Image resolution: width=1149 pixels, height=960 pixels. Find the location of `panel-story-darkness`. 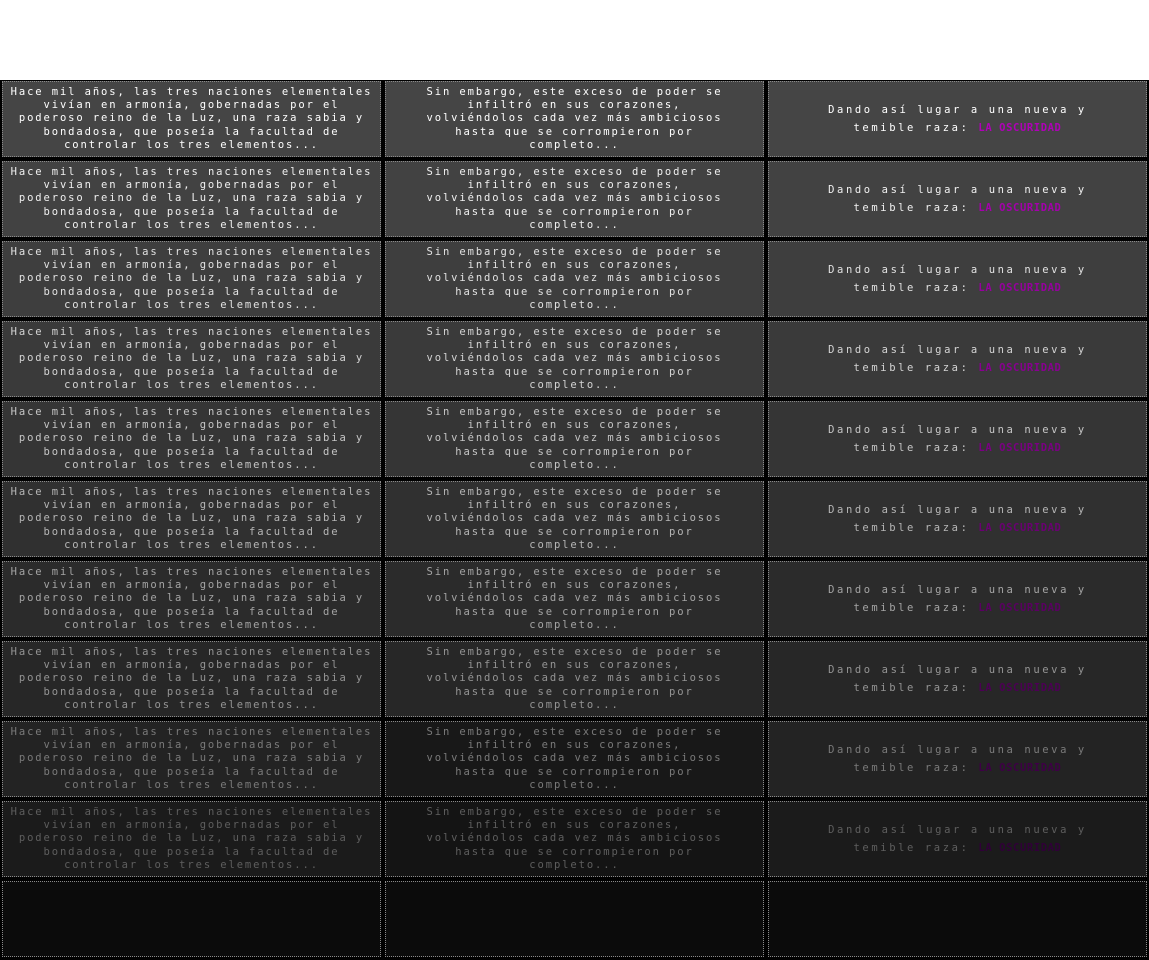

panel-story-darkness is located at coordinates (957, 919).